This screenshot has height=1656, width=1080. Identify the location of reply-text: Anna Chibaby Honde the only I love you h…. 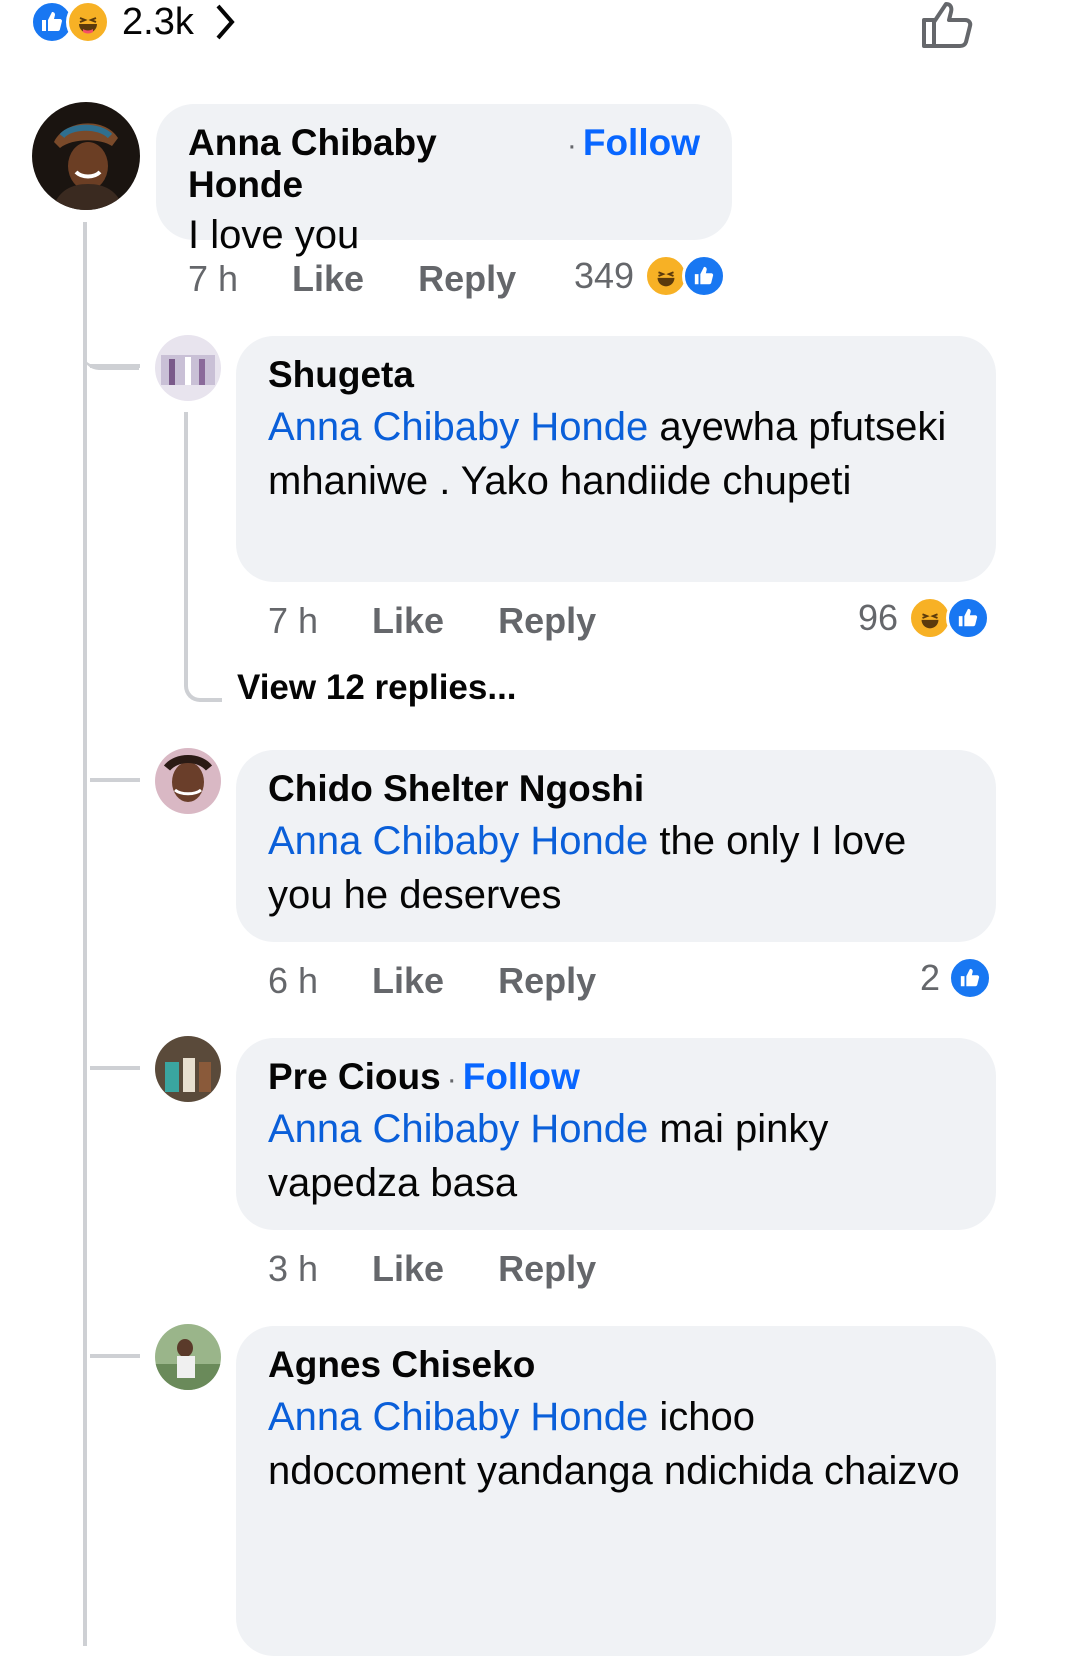
(616, 868).